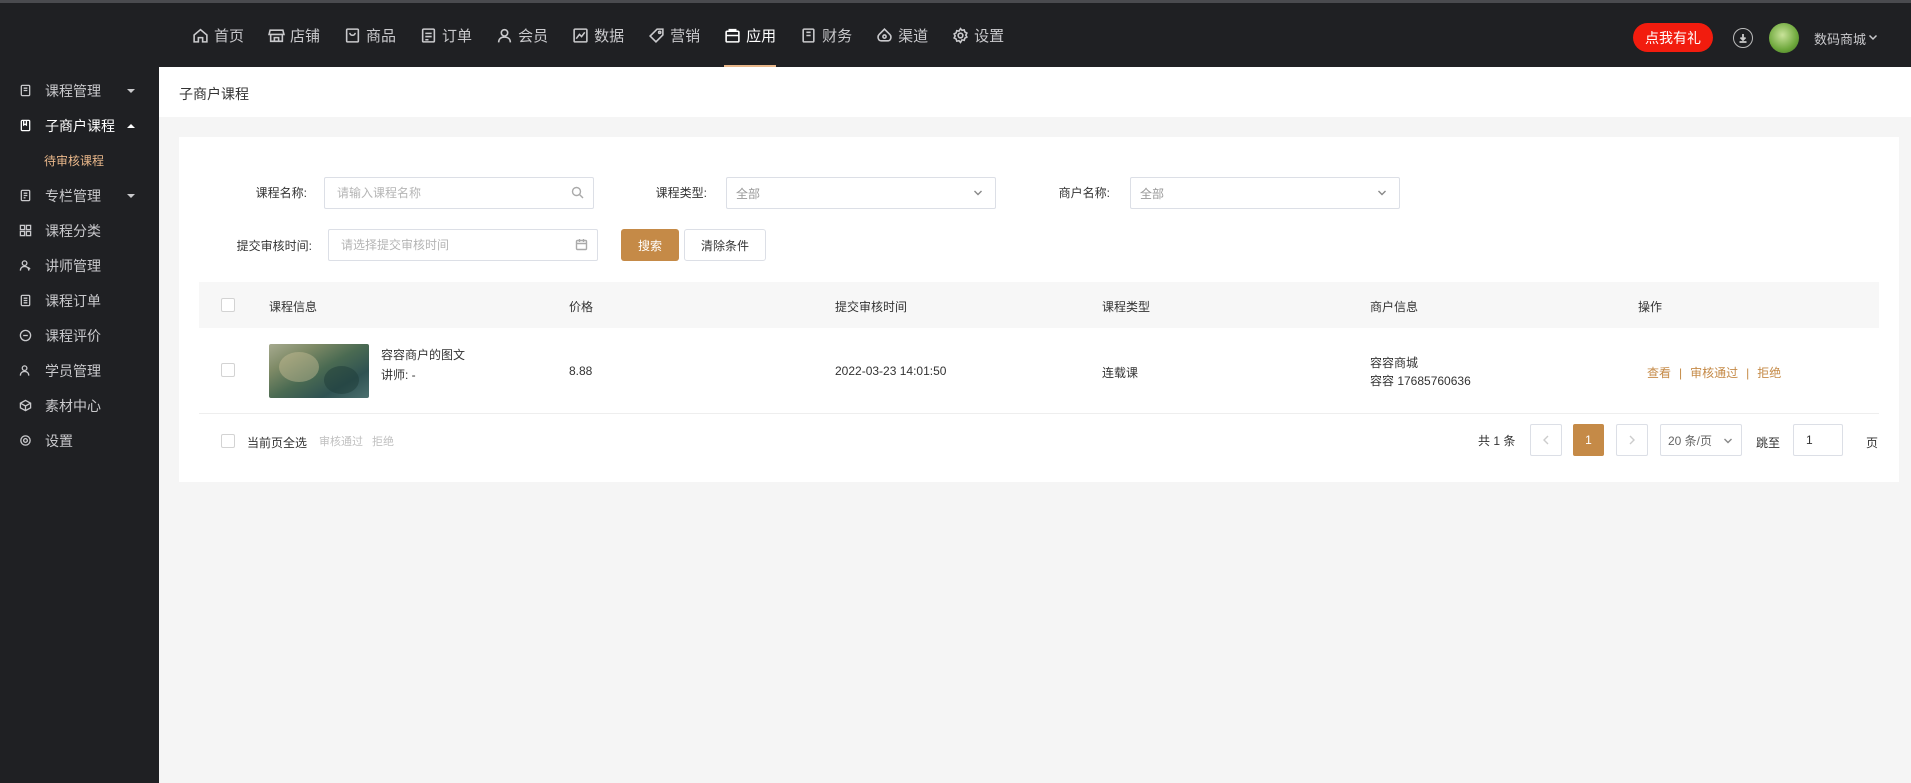  What do you see at coordinates (1120, 373) in the screenshot?
I see `course-type: 连载课` at bounding box center [1120, 373].